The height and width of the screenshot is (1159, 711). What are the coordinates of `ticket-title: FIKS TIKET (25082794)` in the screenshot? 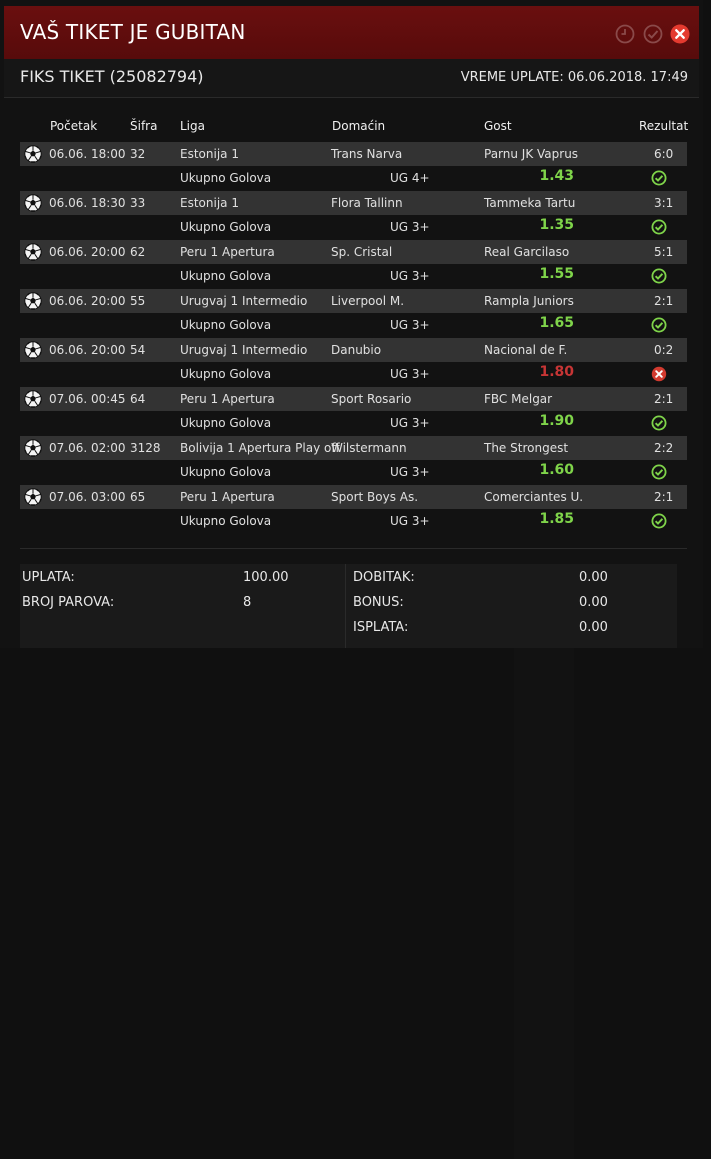 It's located at (112, 76).